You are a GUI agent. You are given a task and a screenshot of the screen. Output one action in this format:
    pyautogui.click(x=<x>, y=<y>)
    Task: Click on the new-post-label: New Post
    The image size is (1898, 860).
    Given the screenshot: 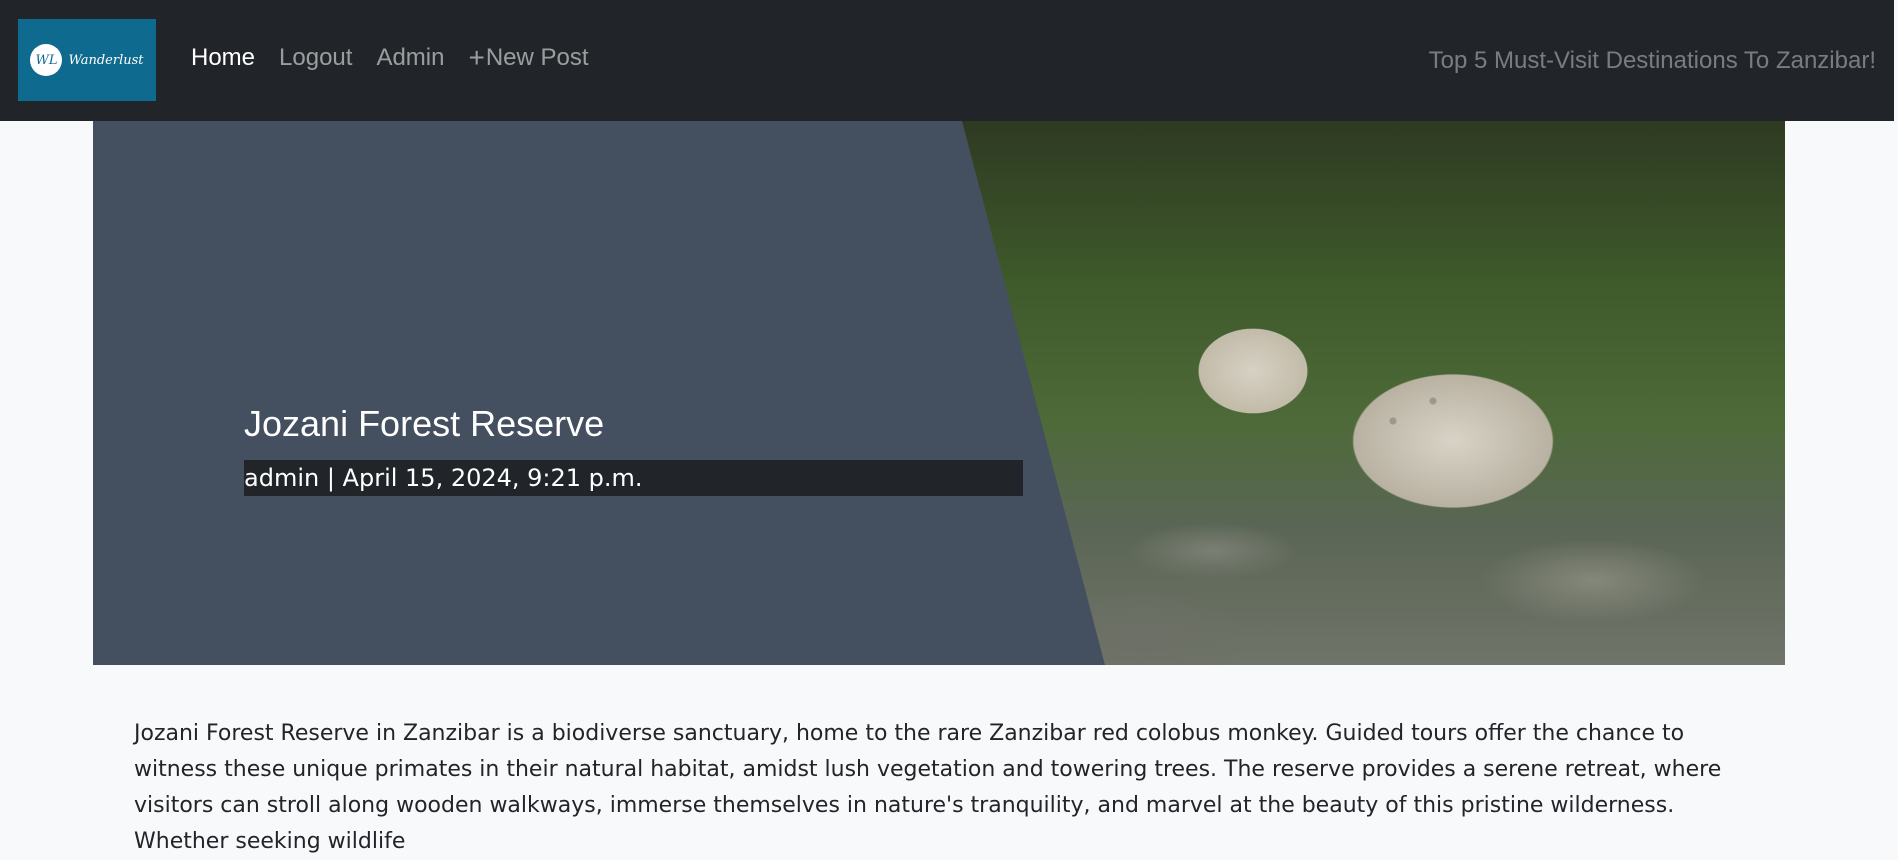 What is the action you would take?
    pyautogui.click(x=537, y=57)
    